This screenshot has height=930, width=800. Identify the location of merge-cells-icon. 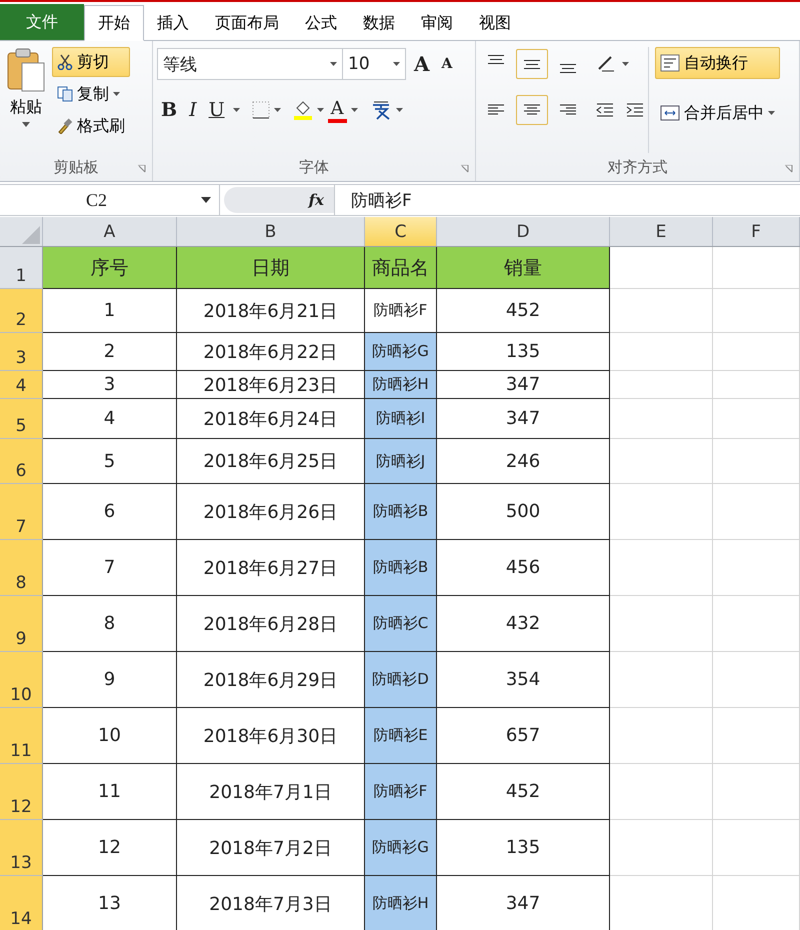
(670, 113).